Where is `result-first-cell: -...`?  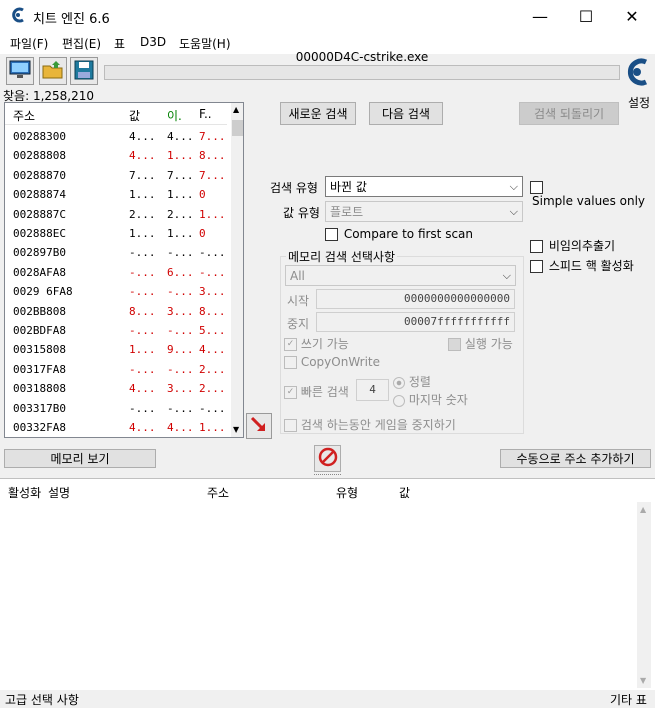 result-first-cell: -... is located at coordinates (212, 408).